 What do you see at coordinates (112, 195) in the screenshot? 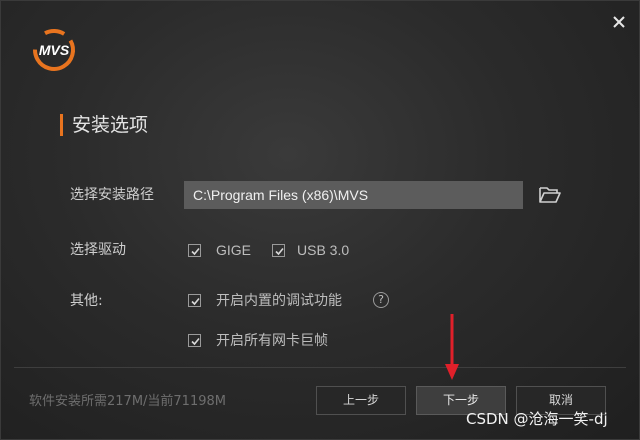
I see `install-path-label: 选择安装路径` at bounding box center [112, 195].